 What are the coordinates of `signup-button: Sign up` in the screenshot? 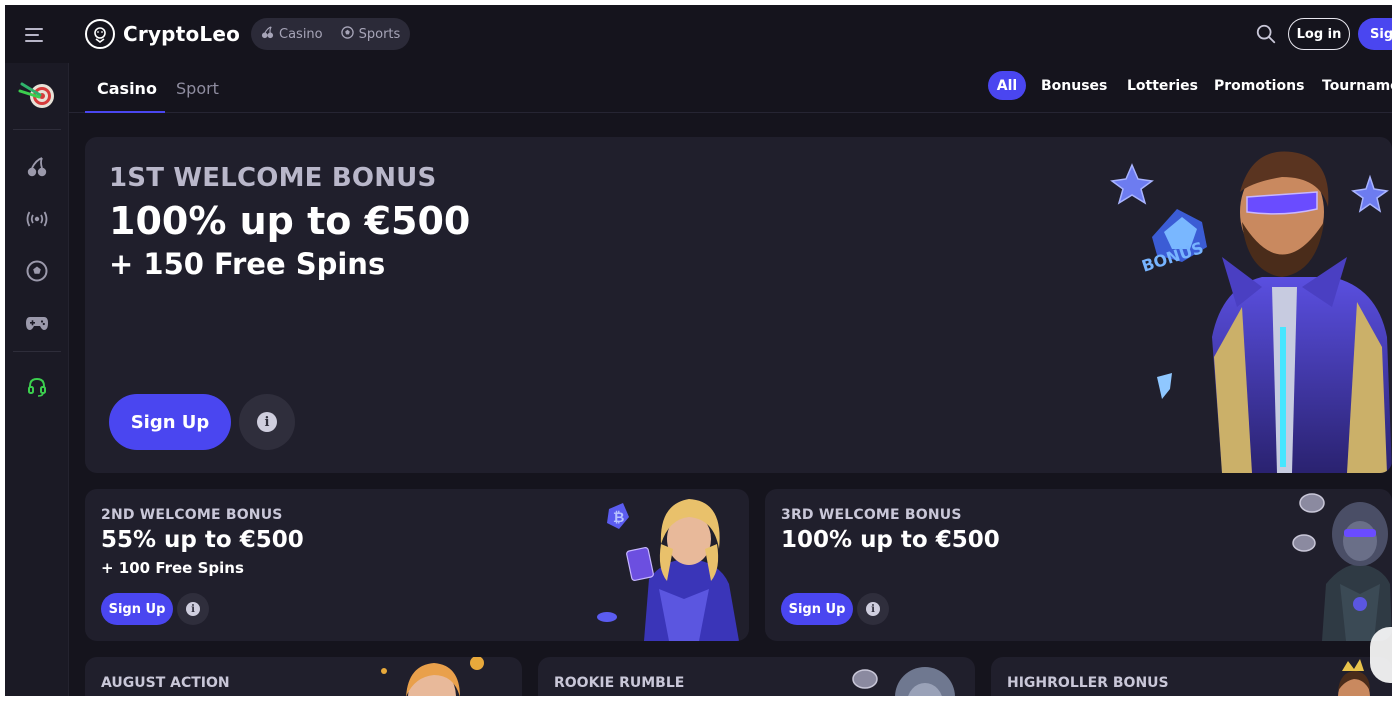 It's located at (1375, 34).